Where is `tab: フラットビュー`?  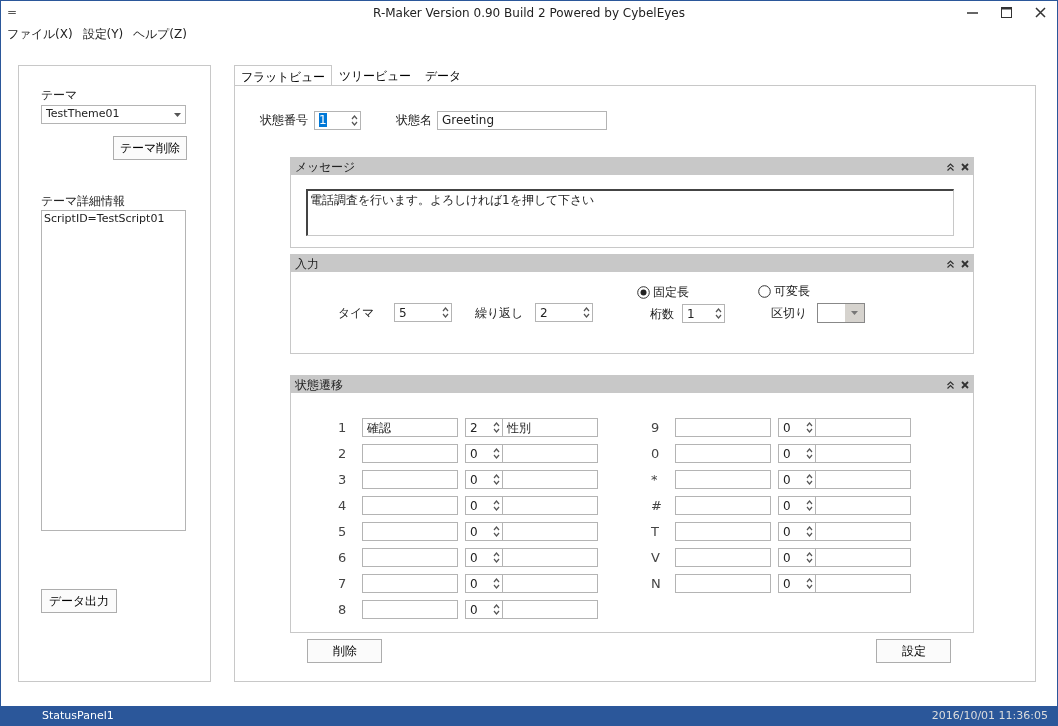
tab: フラットビュー is located at coordinates (283, 75).